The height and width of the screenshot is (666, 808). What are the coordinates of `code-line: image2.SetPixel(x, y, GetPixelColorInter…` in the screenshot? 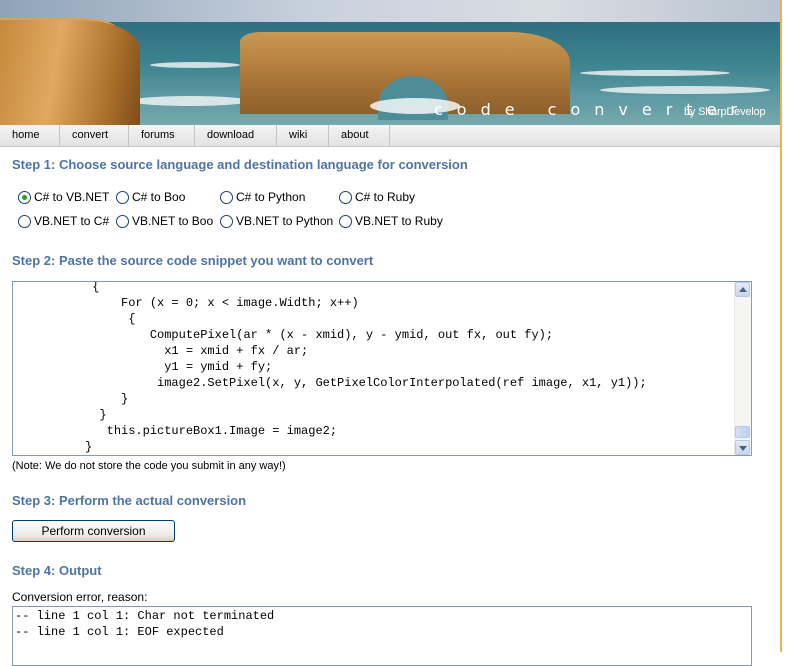 It's located at (330, 383).